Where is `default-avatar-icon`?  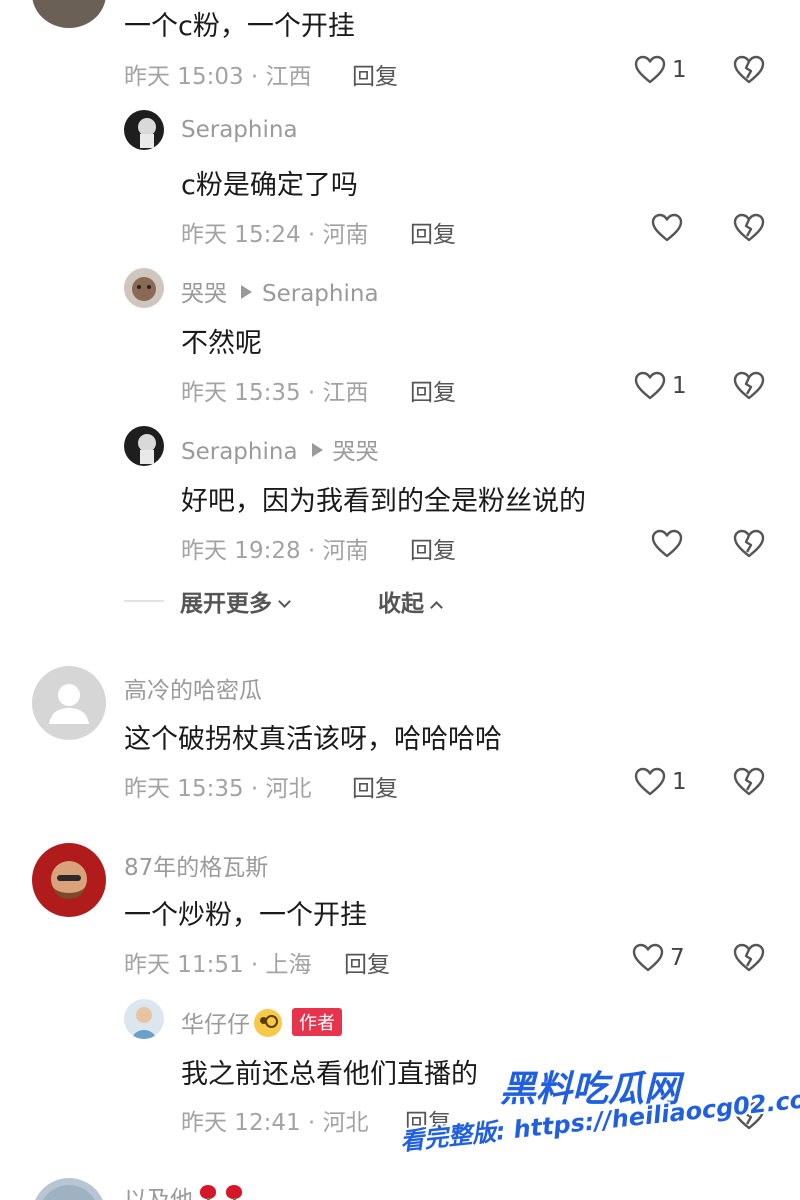
default-avatar-icon is located at coordinates (69, 703).